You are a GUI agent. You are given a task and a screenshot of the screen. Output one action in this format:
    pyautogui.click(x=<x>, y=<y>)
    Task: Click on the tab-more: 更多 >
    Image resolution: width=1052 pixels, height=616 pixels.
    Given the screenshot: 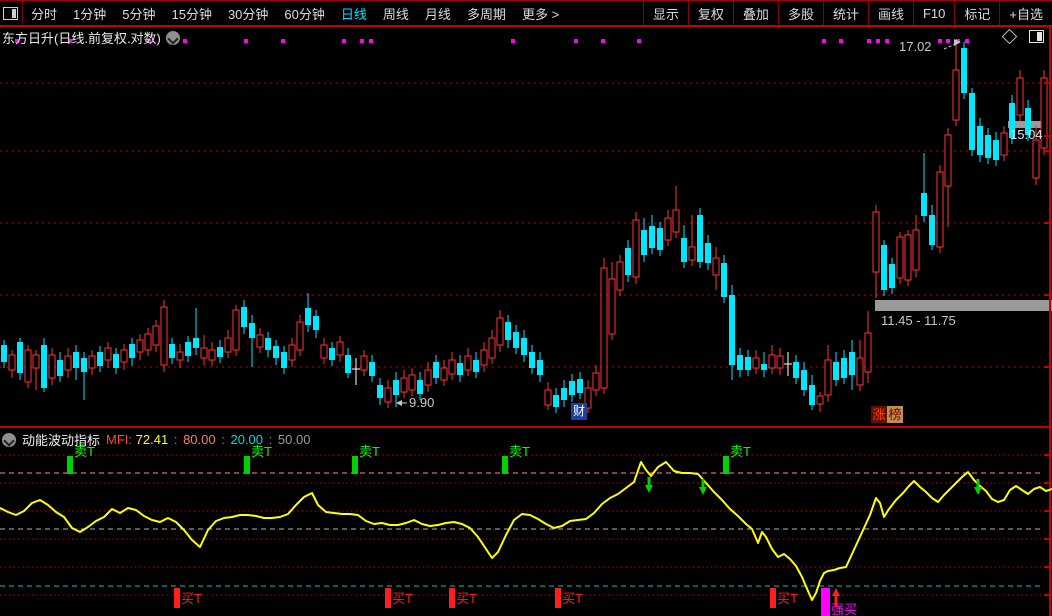 What is the action you would take?
    pyautogui.click(x=540, y=13)
    